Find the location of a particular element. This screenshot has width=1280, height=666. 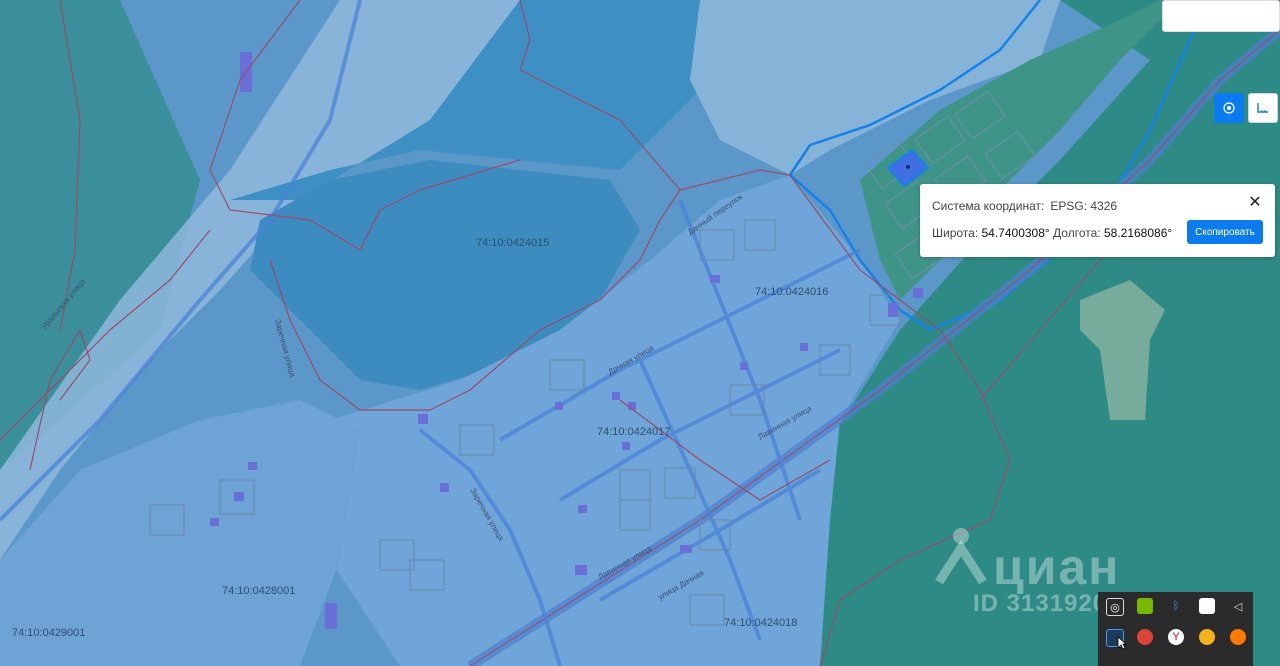

security-icon is located at coordinates (1207, 606).